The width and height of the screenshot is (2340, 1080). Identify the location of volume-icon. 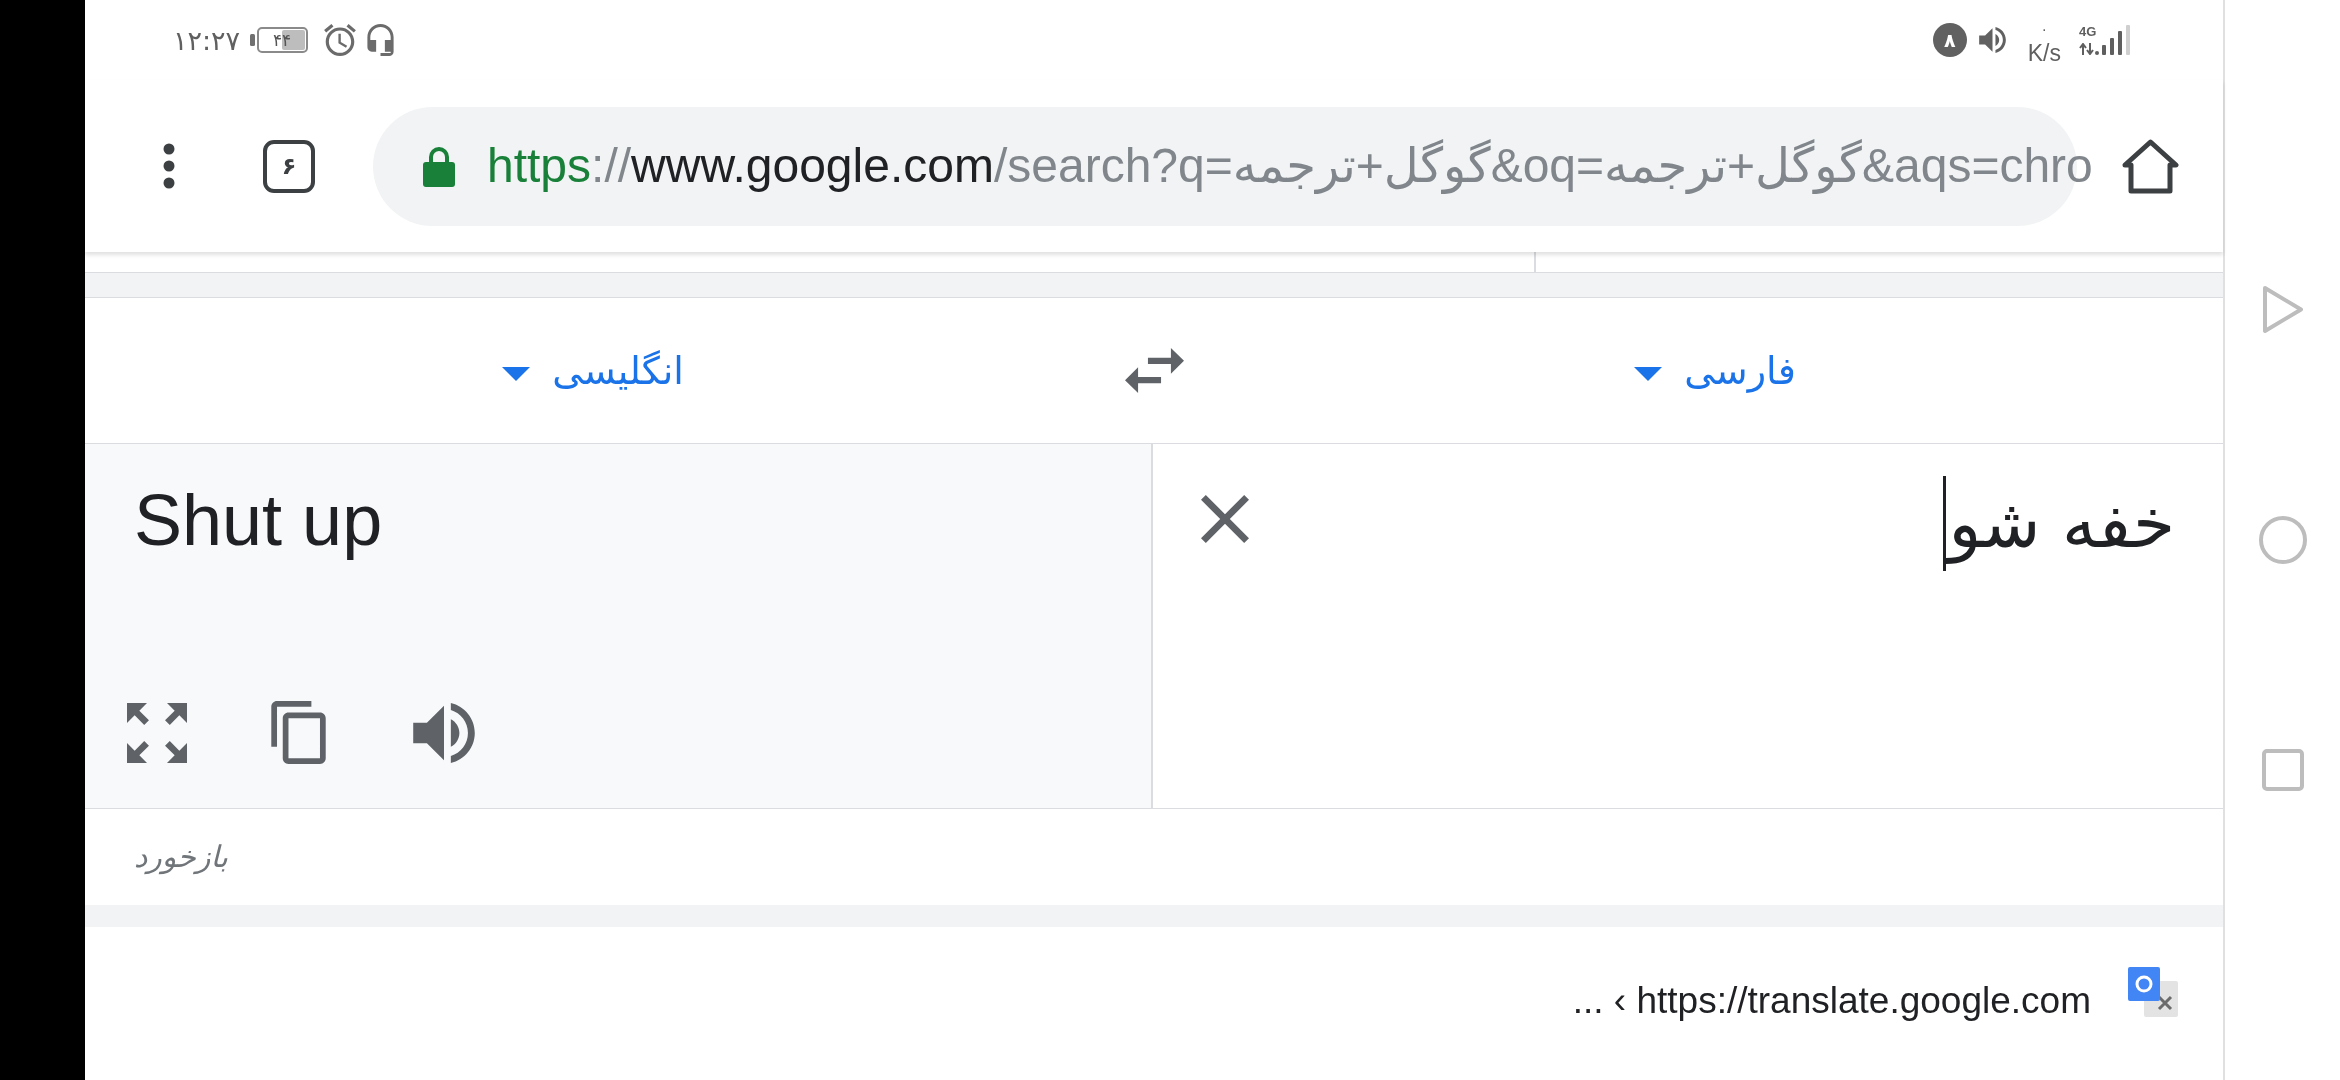
(1992, 40).